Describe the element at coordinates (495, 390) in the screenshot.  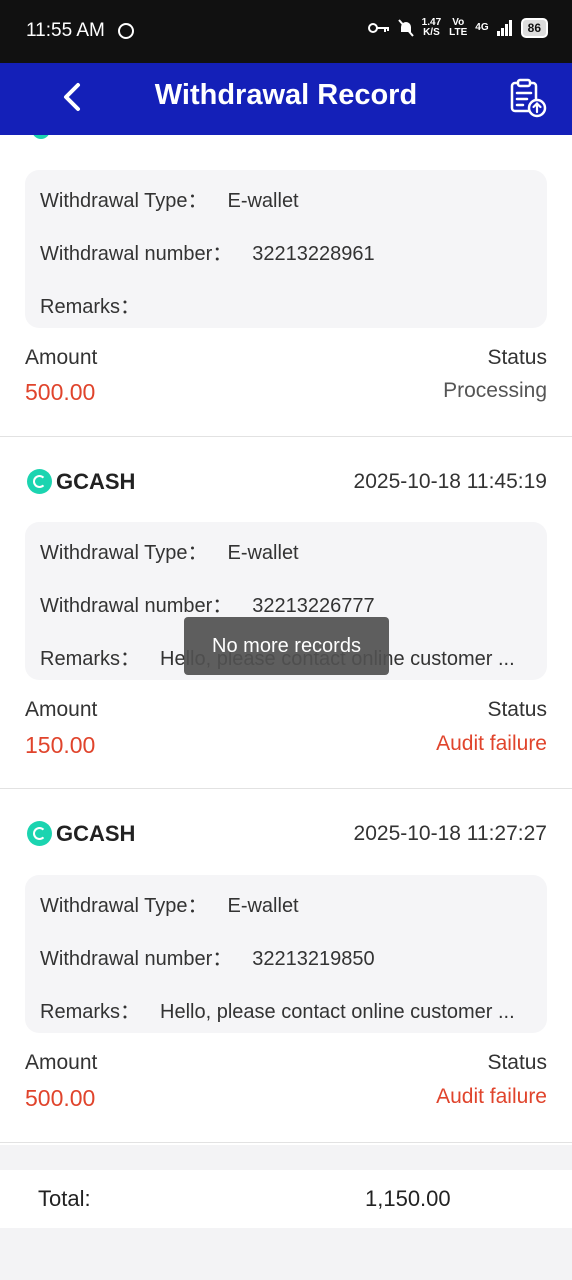
I see `status-value: Processing` at that location.